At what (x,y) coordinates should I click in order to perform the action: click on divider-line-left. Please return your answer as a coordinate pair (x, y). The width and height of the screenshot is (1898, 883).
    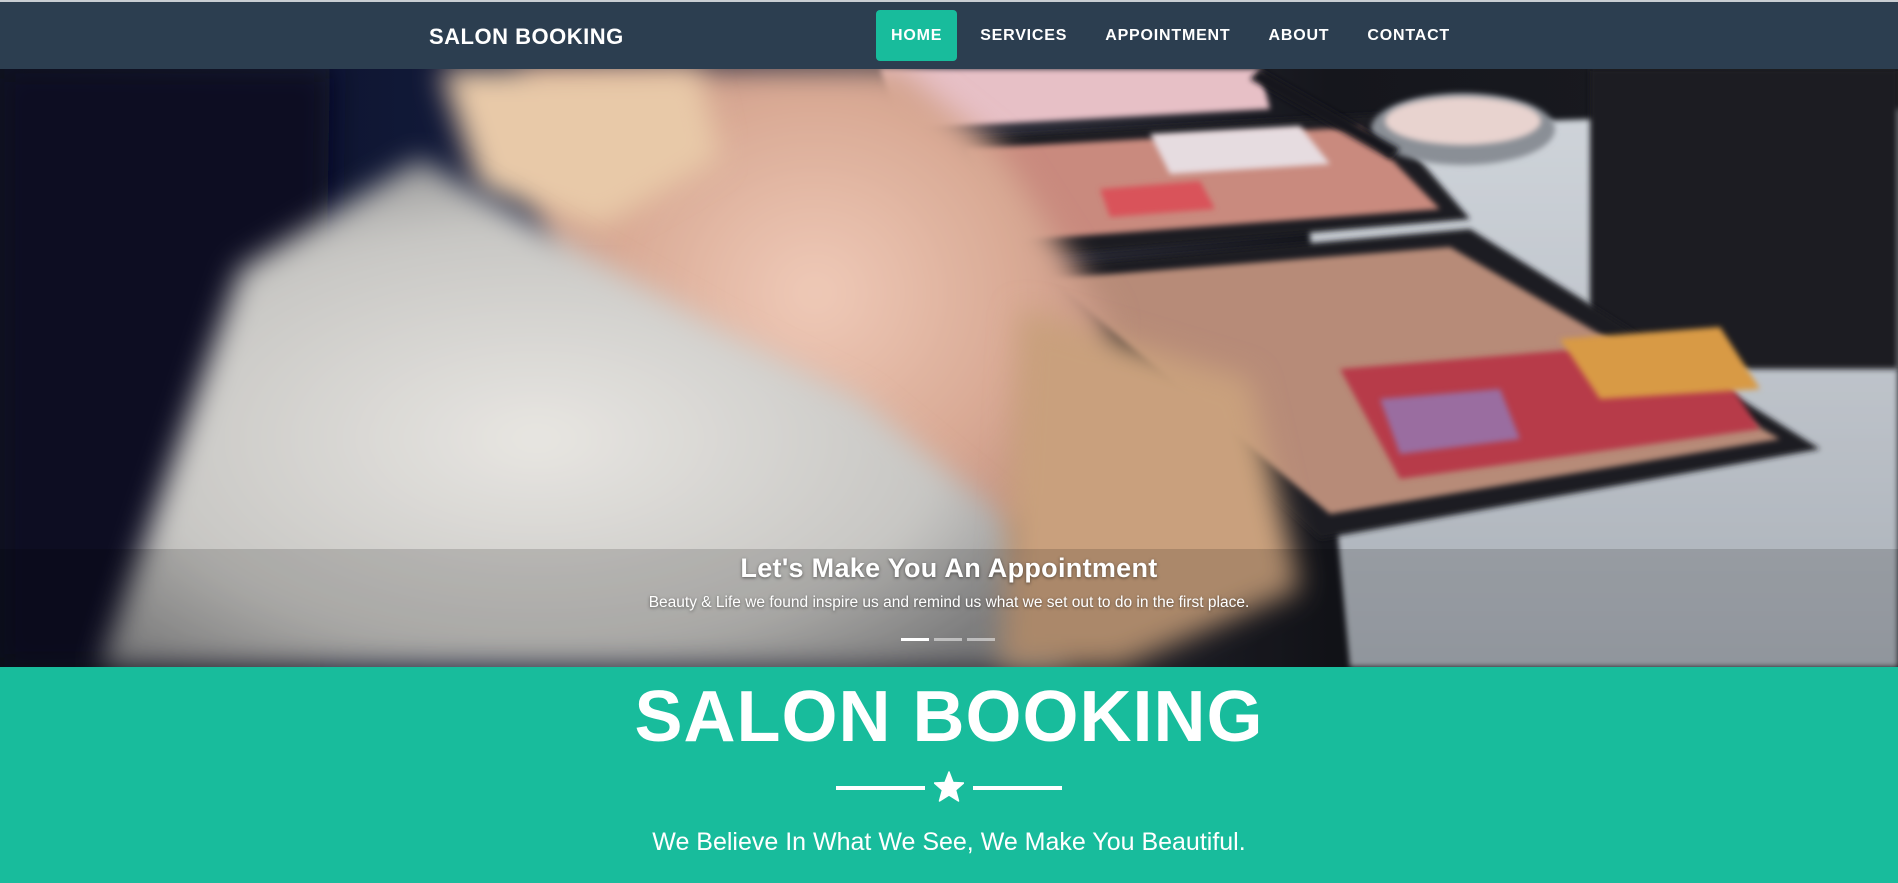
    Looking at the image, I should click on (880, 788).